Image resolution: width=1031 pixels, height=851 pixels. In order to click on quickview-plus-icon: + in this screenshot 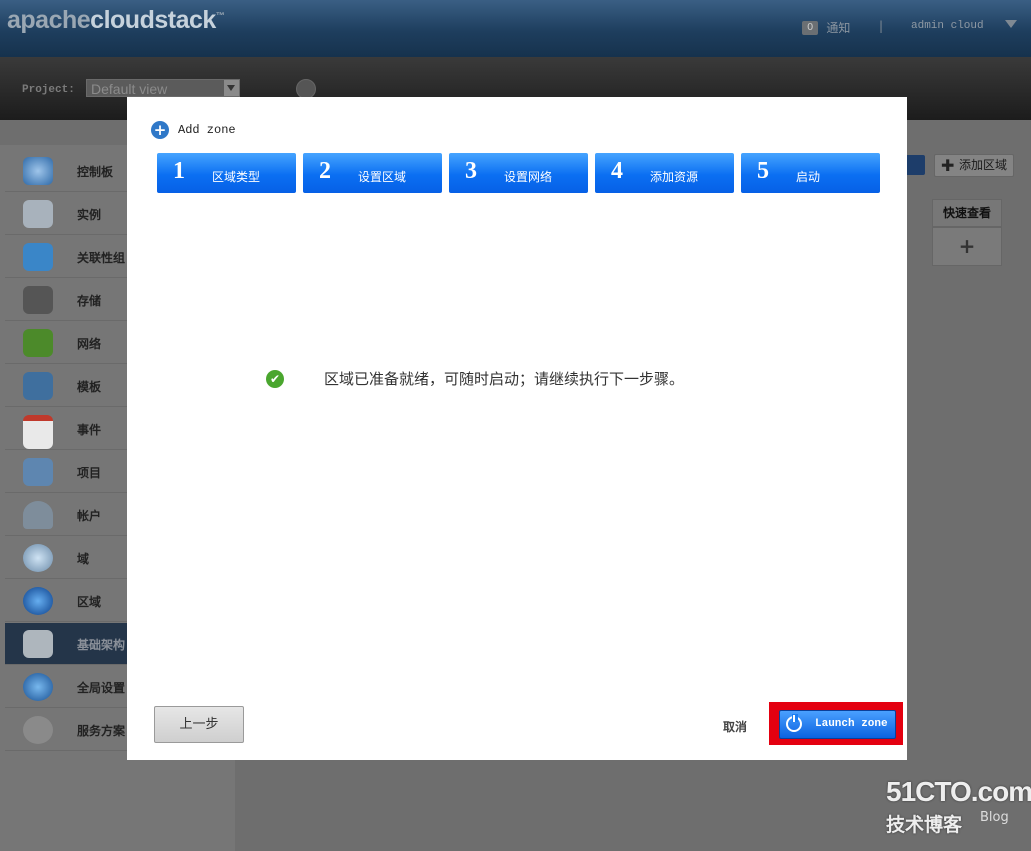, I will do `click(967, 246)`.